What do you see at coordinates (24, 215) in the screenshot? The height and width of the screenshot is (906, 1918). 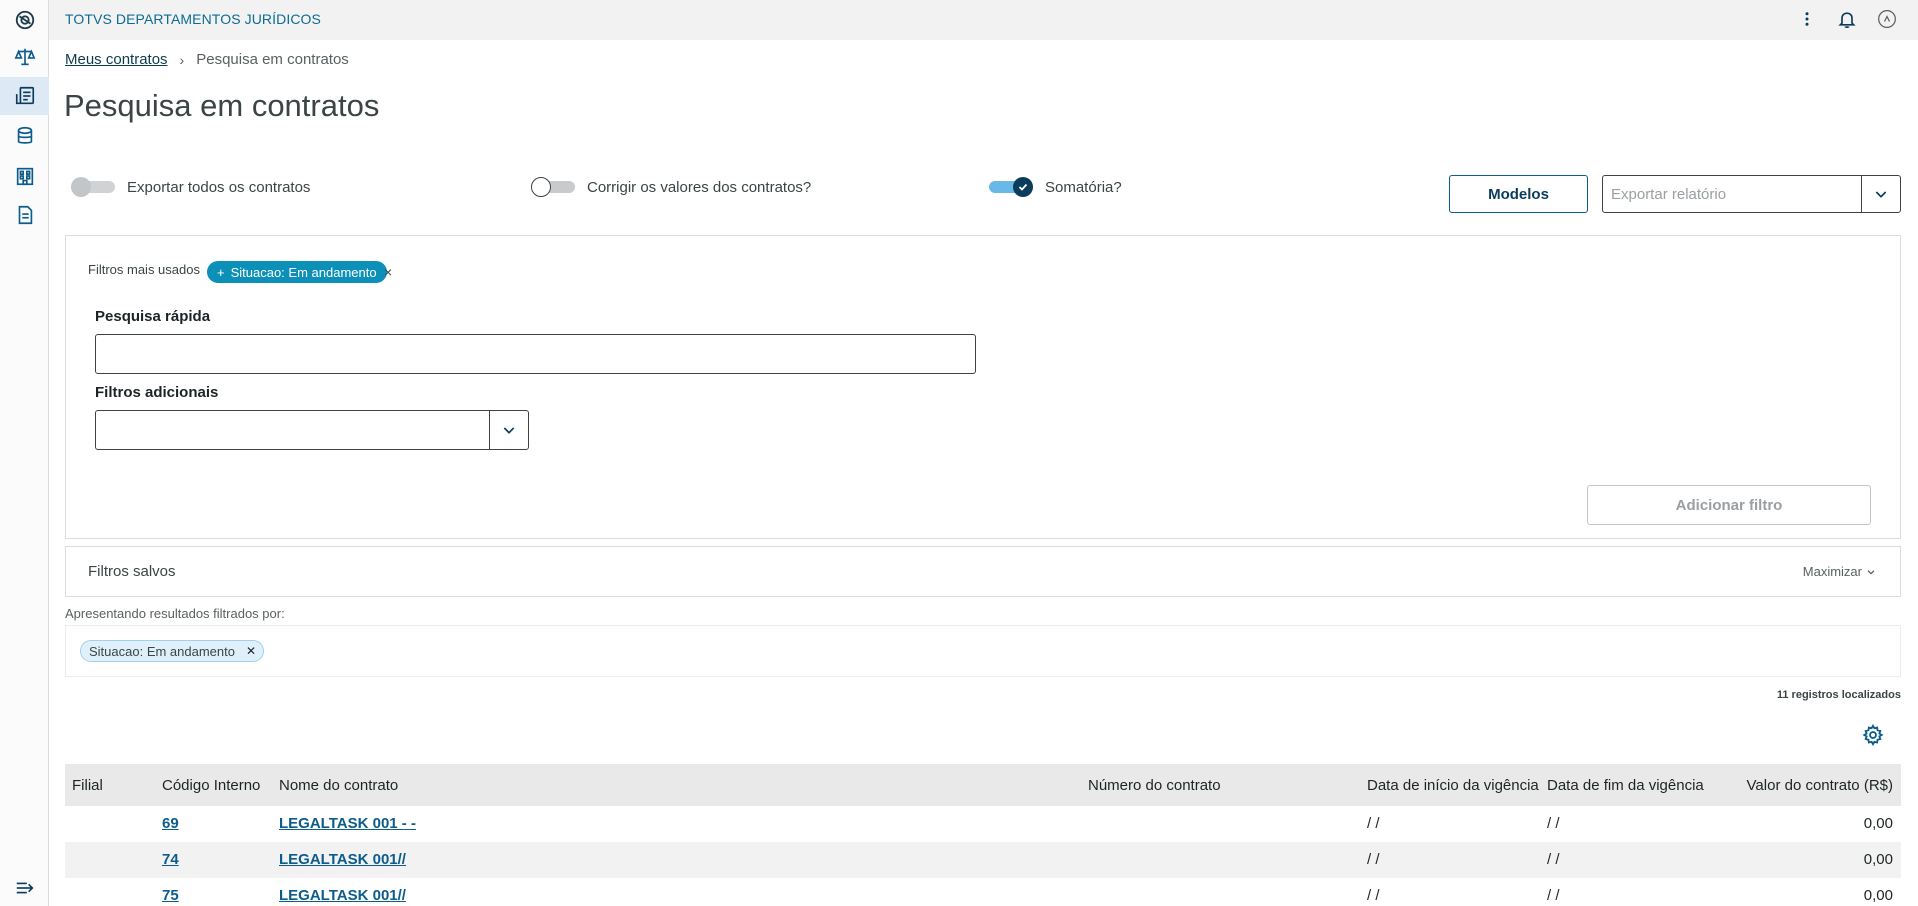 I see `document-icon` at bounding box center [24, 215].